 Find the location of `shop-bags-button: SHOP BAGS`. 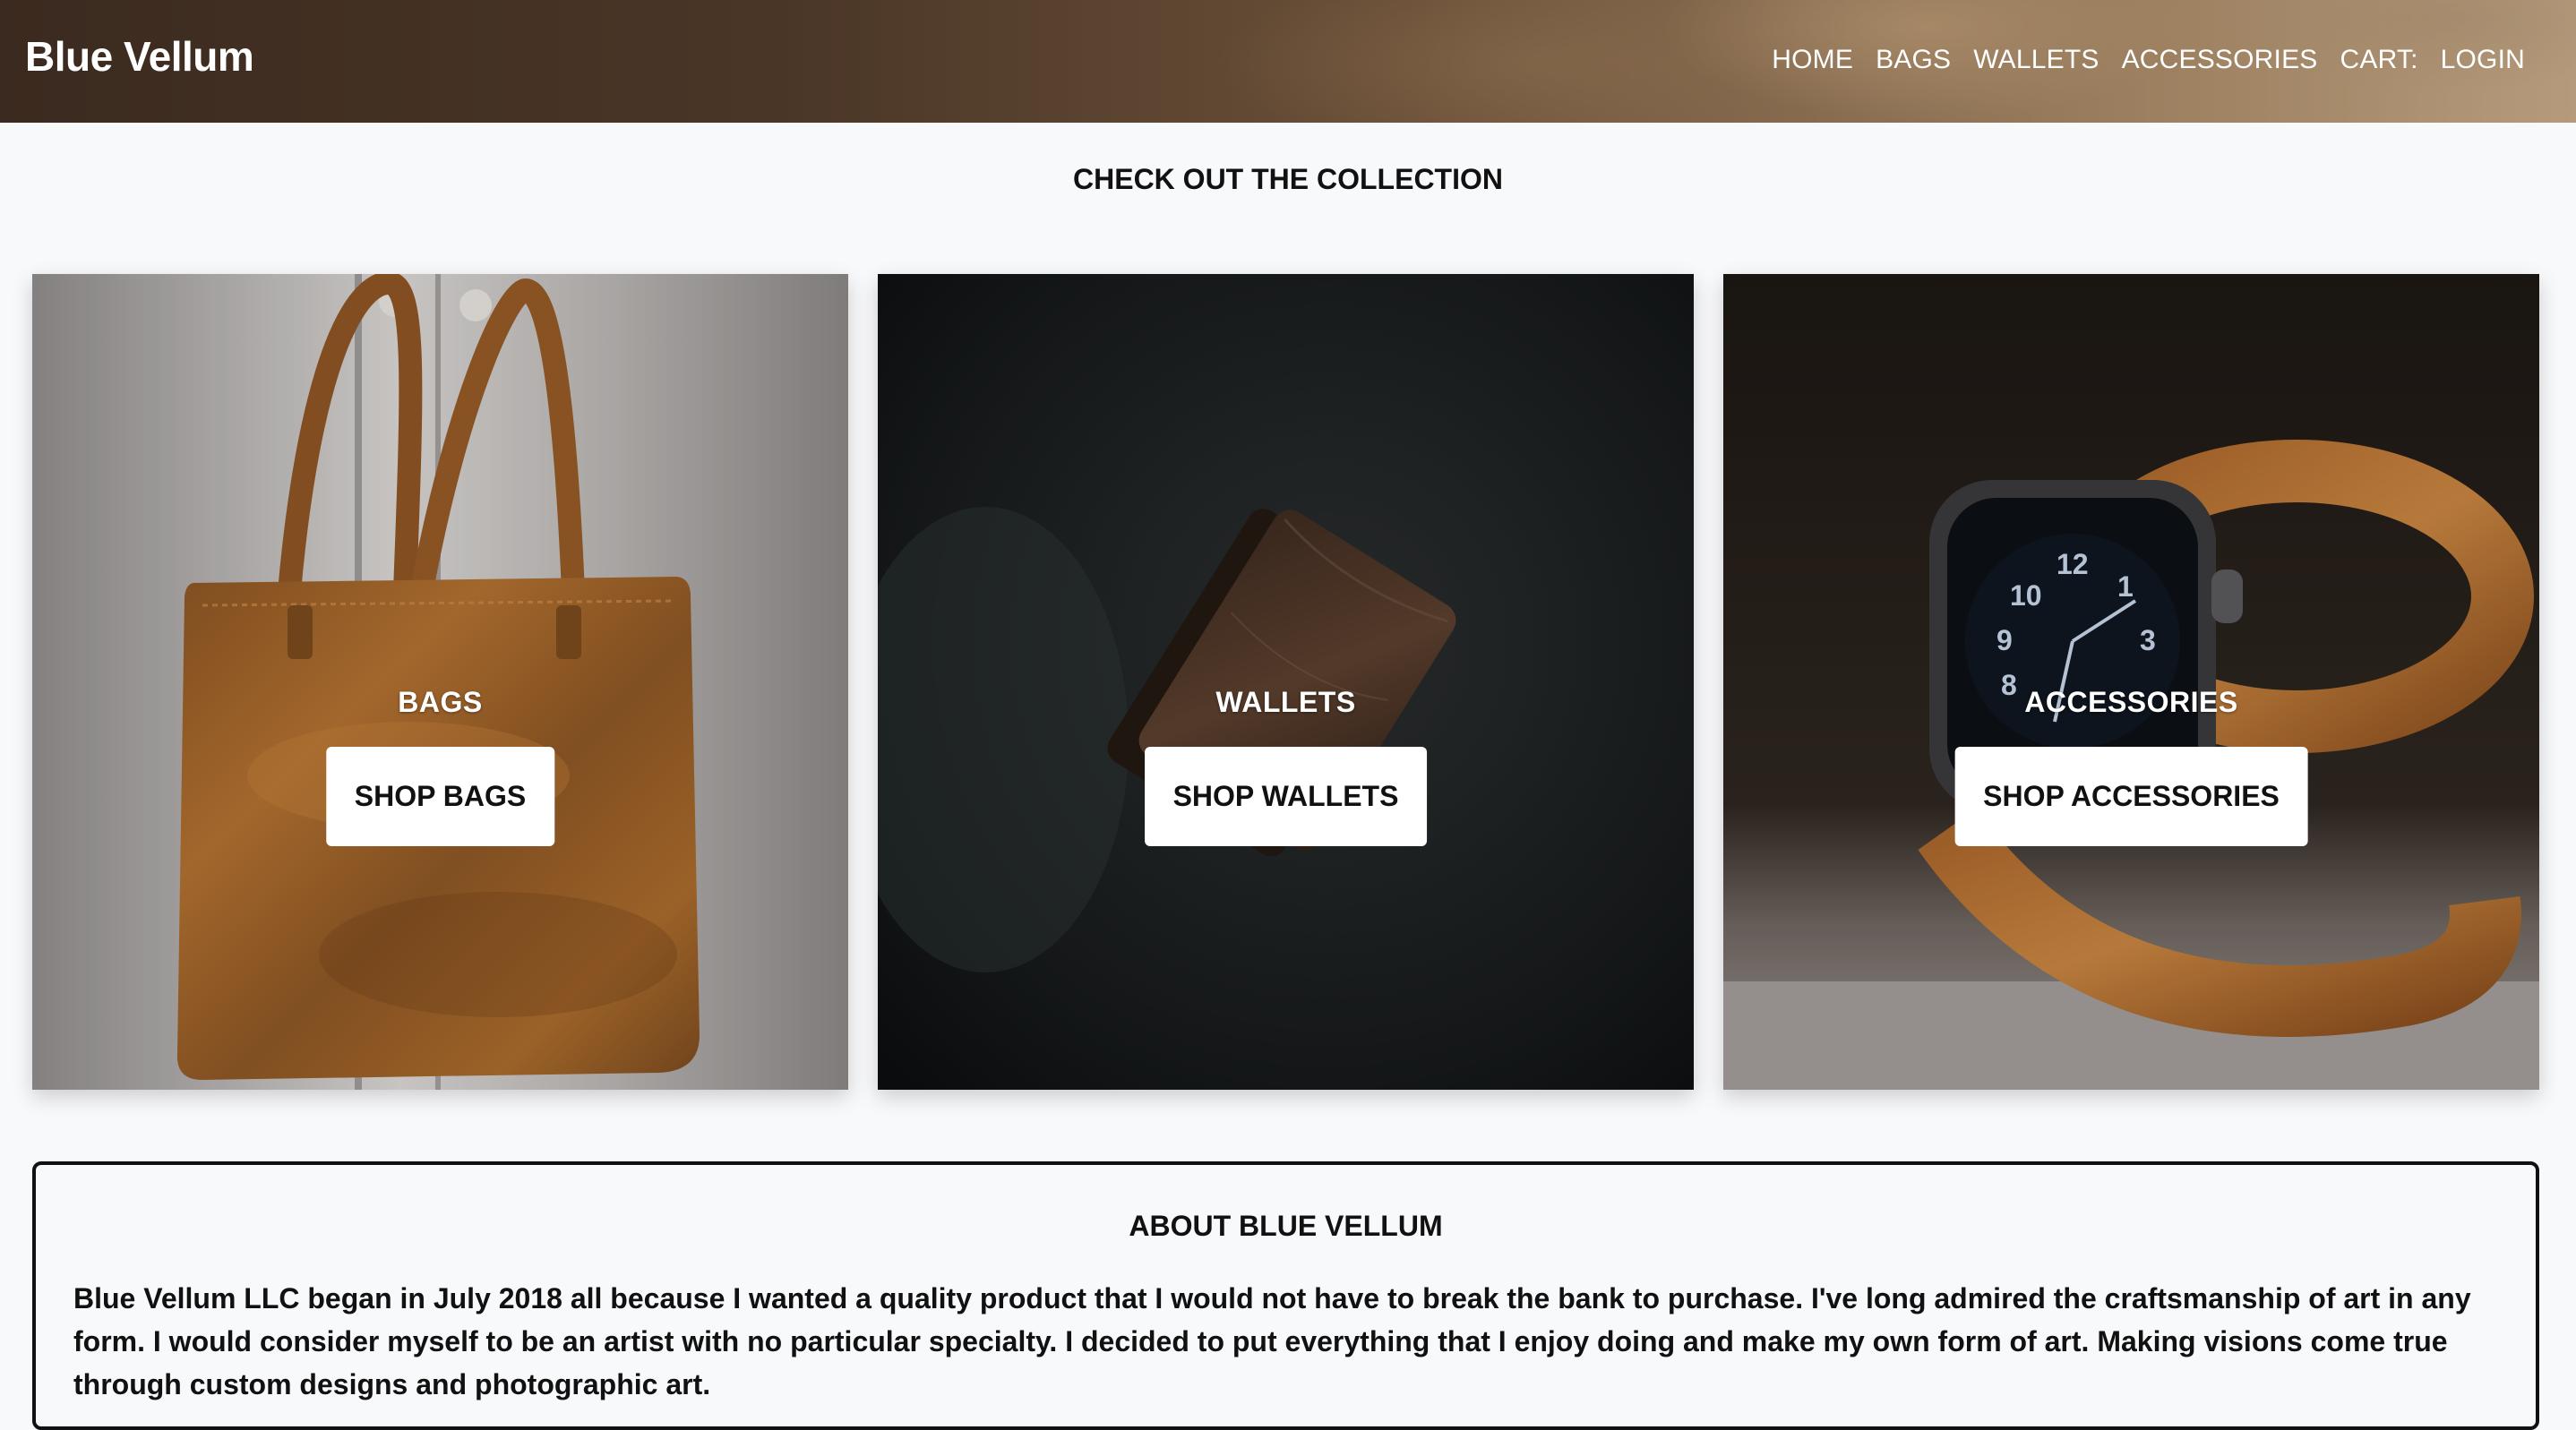

shop-bags-button: SHOP BAGS is located at coordinates (440, 796).